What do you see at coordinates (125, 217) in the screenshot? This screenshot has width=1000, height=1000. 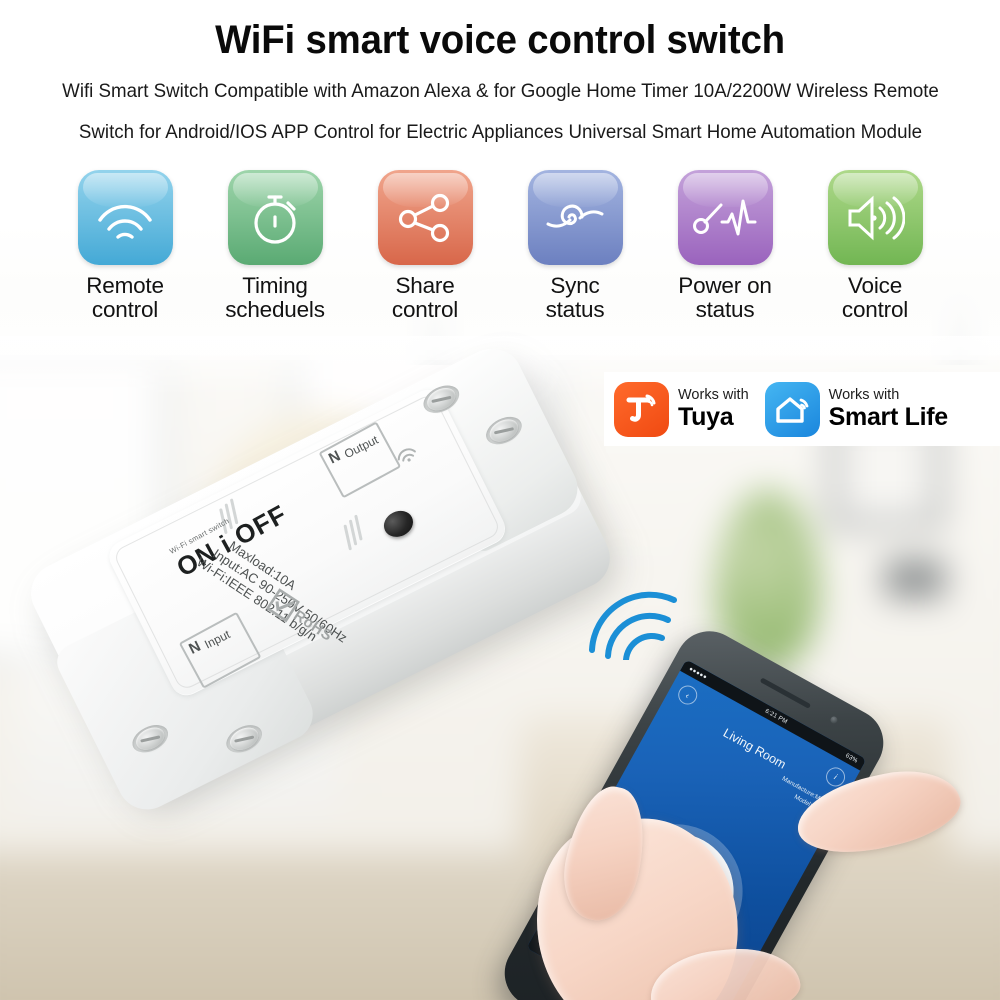 I see `wifi-signal-icon` at bounding box center [125, 217].